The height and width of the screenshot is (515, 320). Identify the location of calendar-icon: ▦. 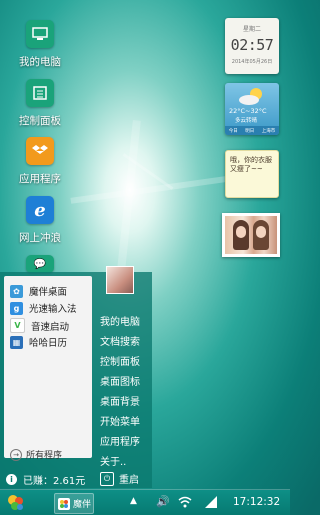
(16, 342).